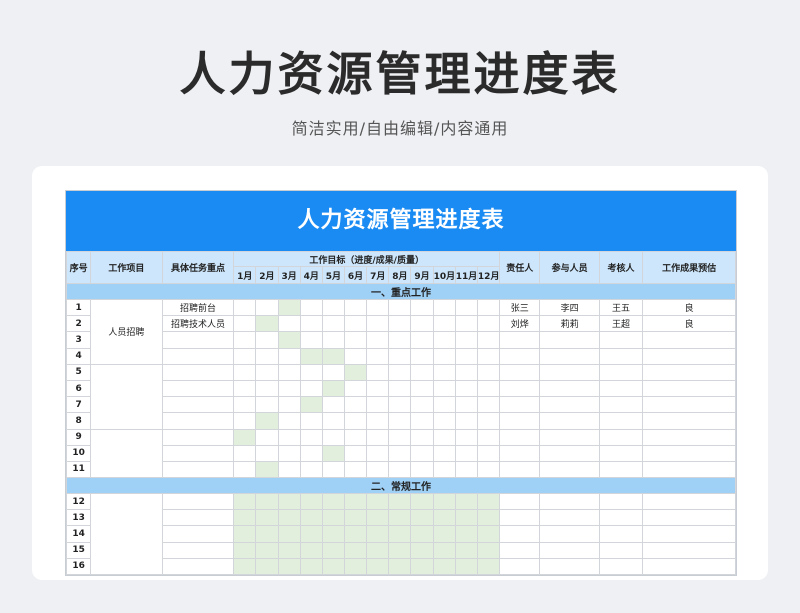 This screenshot has height=613, width=800. I want to click on estimate-cell: 良, so click(689, 307).